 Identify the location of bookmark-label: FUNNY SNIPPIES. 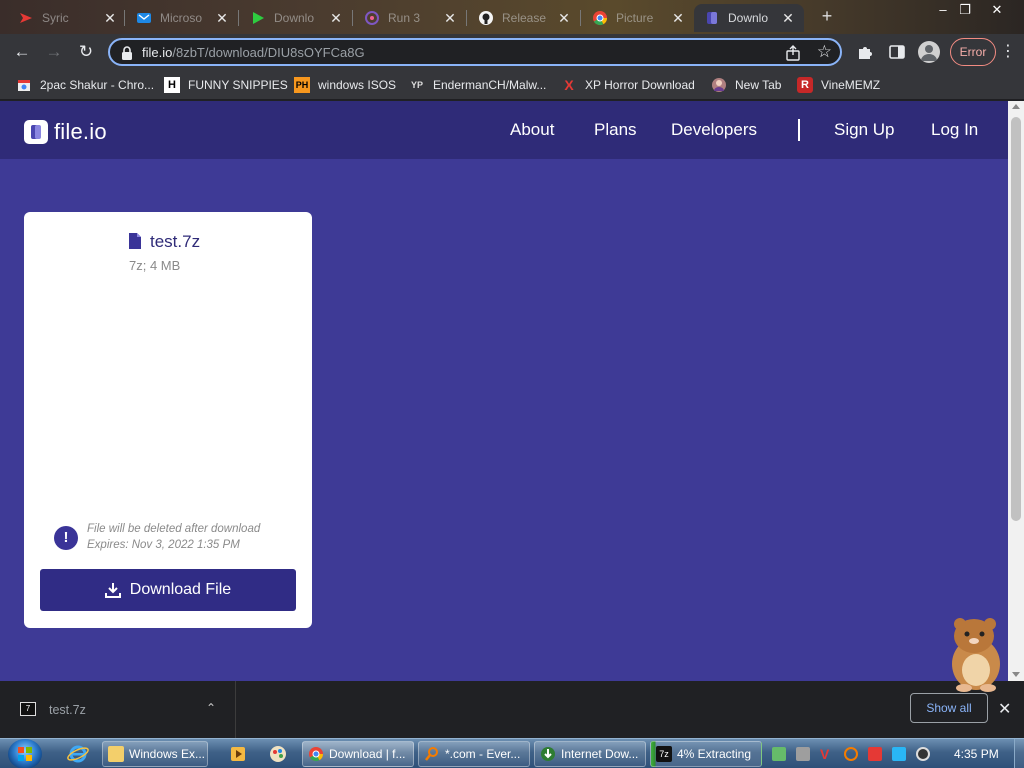
(238, 85).